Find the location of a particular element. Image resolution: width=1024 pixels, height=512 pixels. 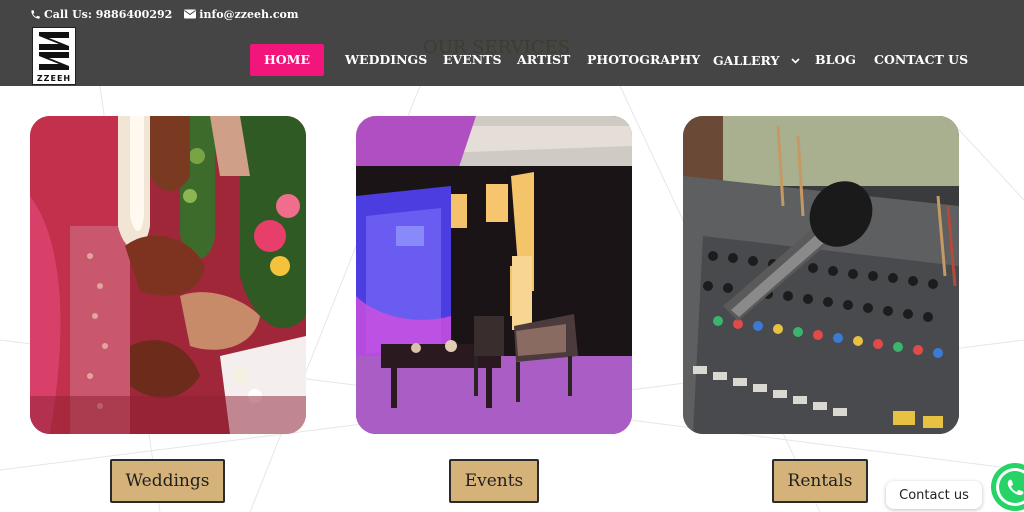

rentals-button: Rentals is located at coordinates (820, 481).